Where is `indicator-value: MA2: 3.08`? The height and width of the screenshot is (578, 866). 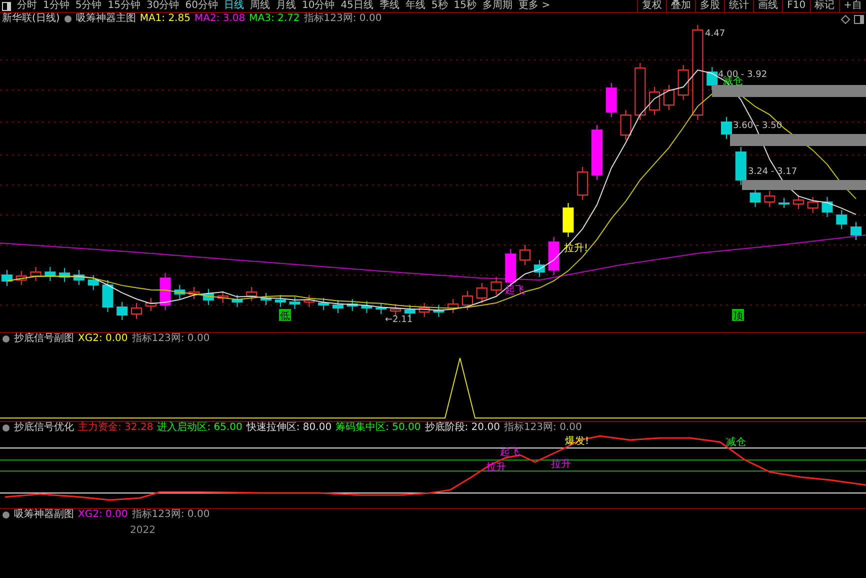
indicator-value: MA2: 3.08 is located at coordinates (220, 19).